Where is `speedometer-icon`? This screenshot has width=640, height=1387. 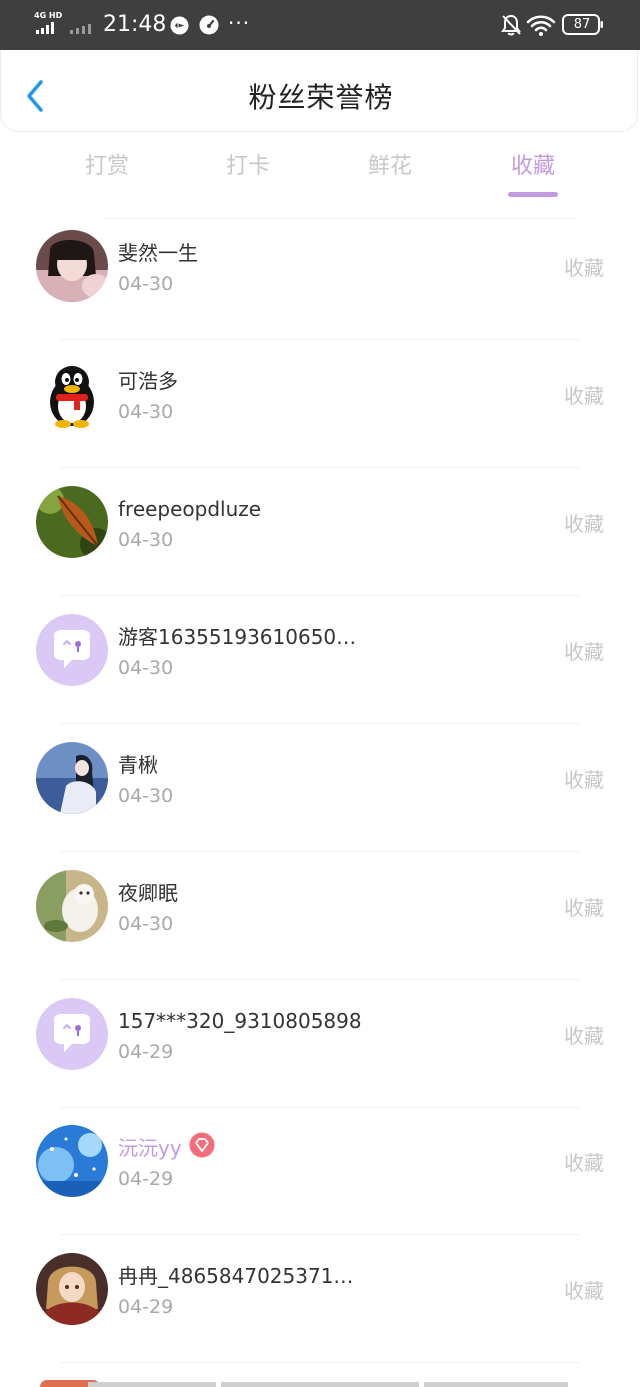
speedometer-icon is located at coordinates (209, 25).